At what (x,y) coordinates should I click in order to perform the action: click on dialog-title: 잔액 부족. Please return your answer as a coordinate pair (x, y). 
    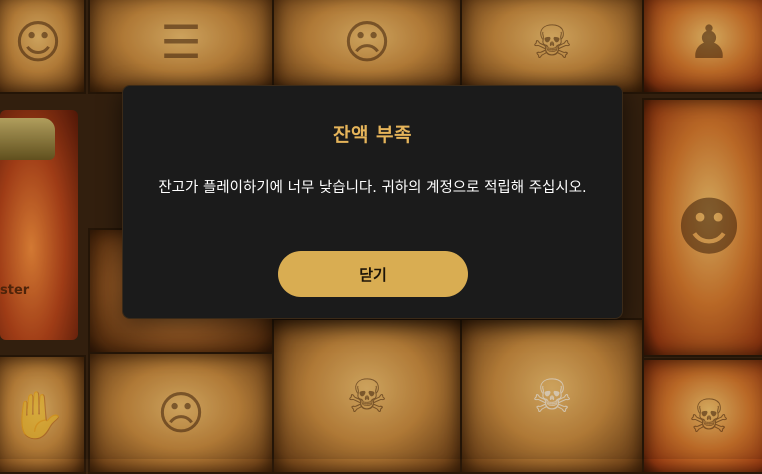
    Looking at the image, I should click on (372, 135).